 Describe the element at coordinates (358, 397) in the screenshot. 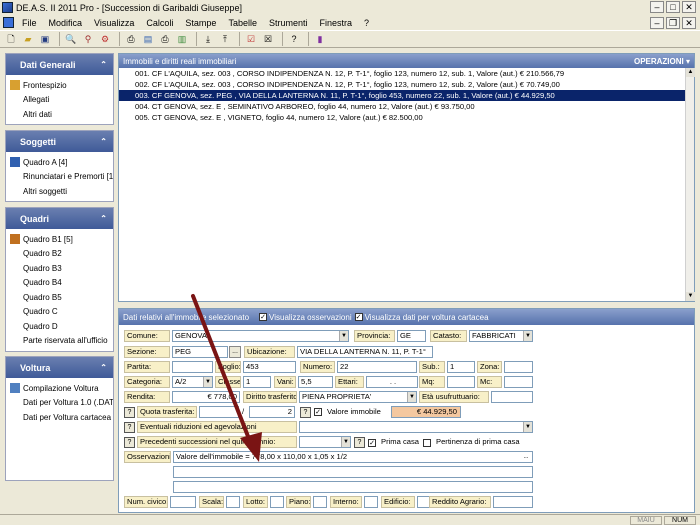

I see `diritto-field: PIENA PROPRIETA' ▼` at that location.